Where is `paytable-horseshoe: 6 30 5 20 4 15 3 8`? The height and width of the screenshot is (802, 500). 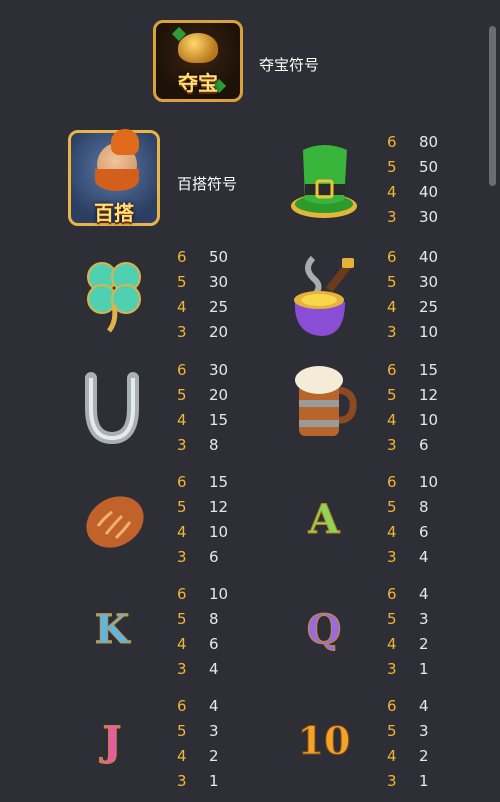
paytable-horseshoe: 6 30 5 20 4 15 3 8 is located at coordinates (202, 408).